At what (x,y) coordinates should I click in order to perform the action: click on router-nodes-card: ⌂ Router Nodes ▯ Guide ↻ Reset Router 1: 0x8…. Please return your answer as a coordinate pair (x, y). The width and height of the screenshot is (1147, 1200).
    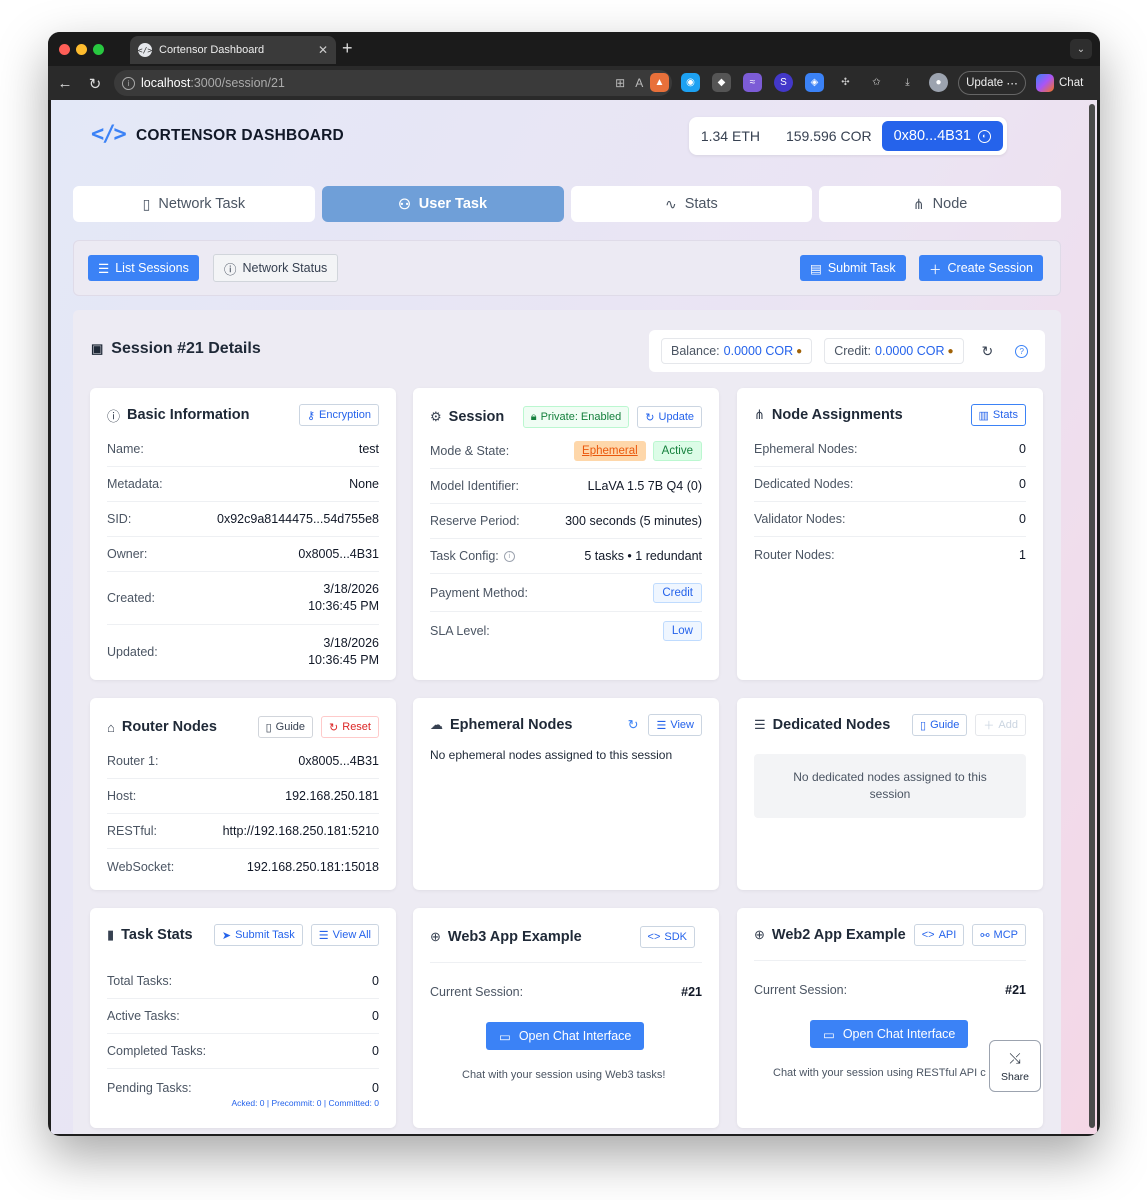
    Looking at the image, I should click on (243, 794).